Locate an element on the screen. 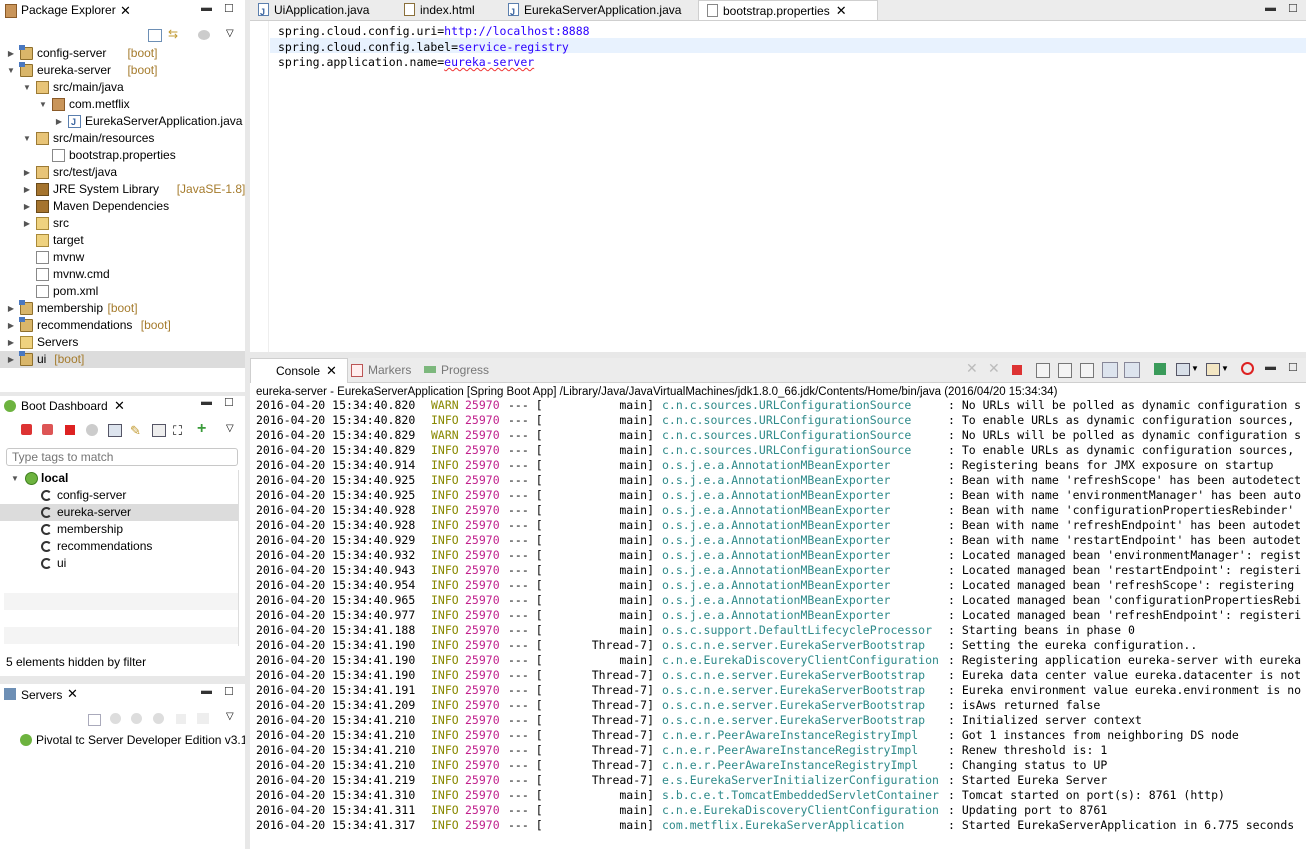 The image size is (1306, 849). columns-icon is located at coordinates (159, 430).